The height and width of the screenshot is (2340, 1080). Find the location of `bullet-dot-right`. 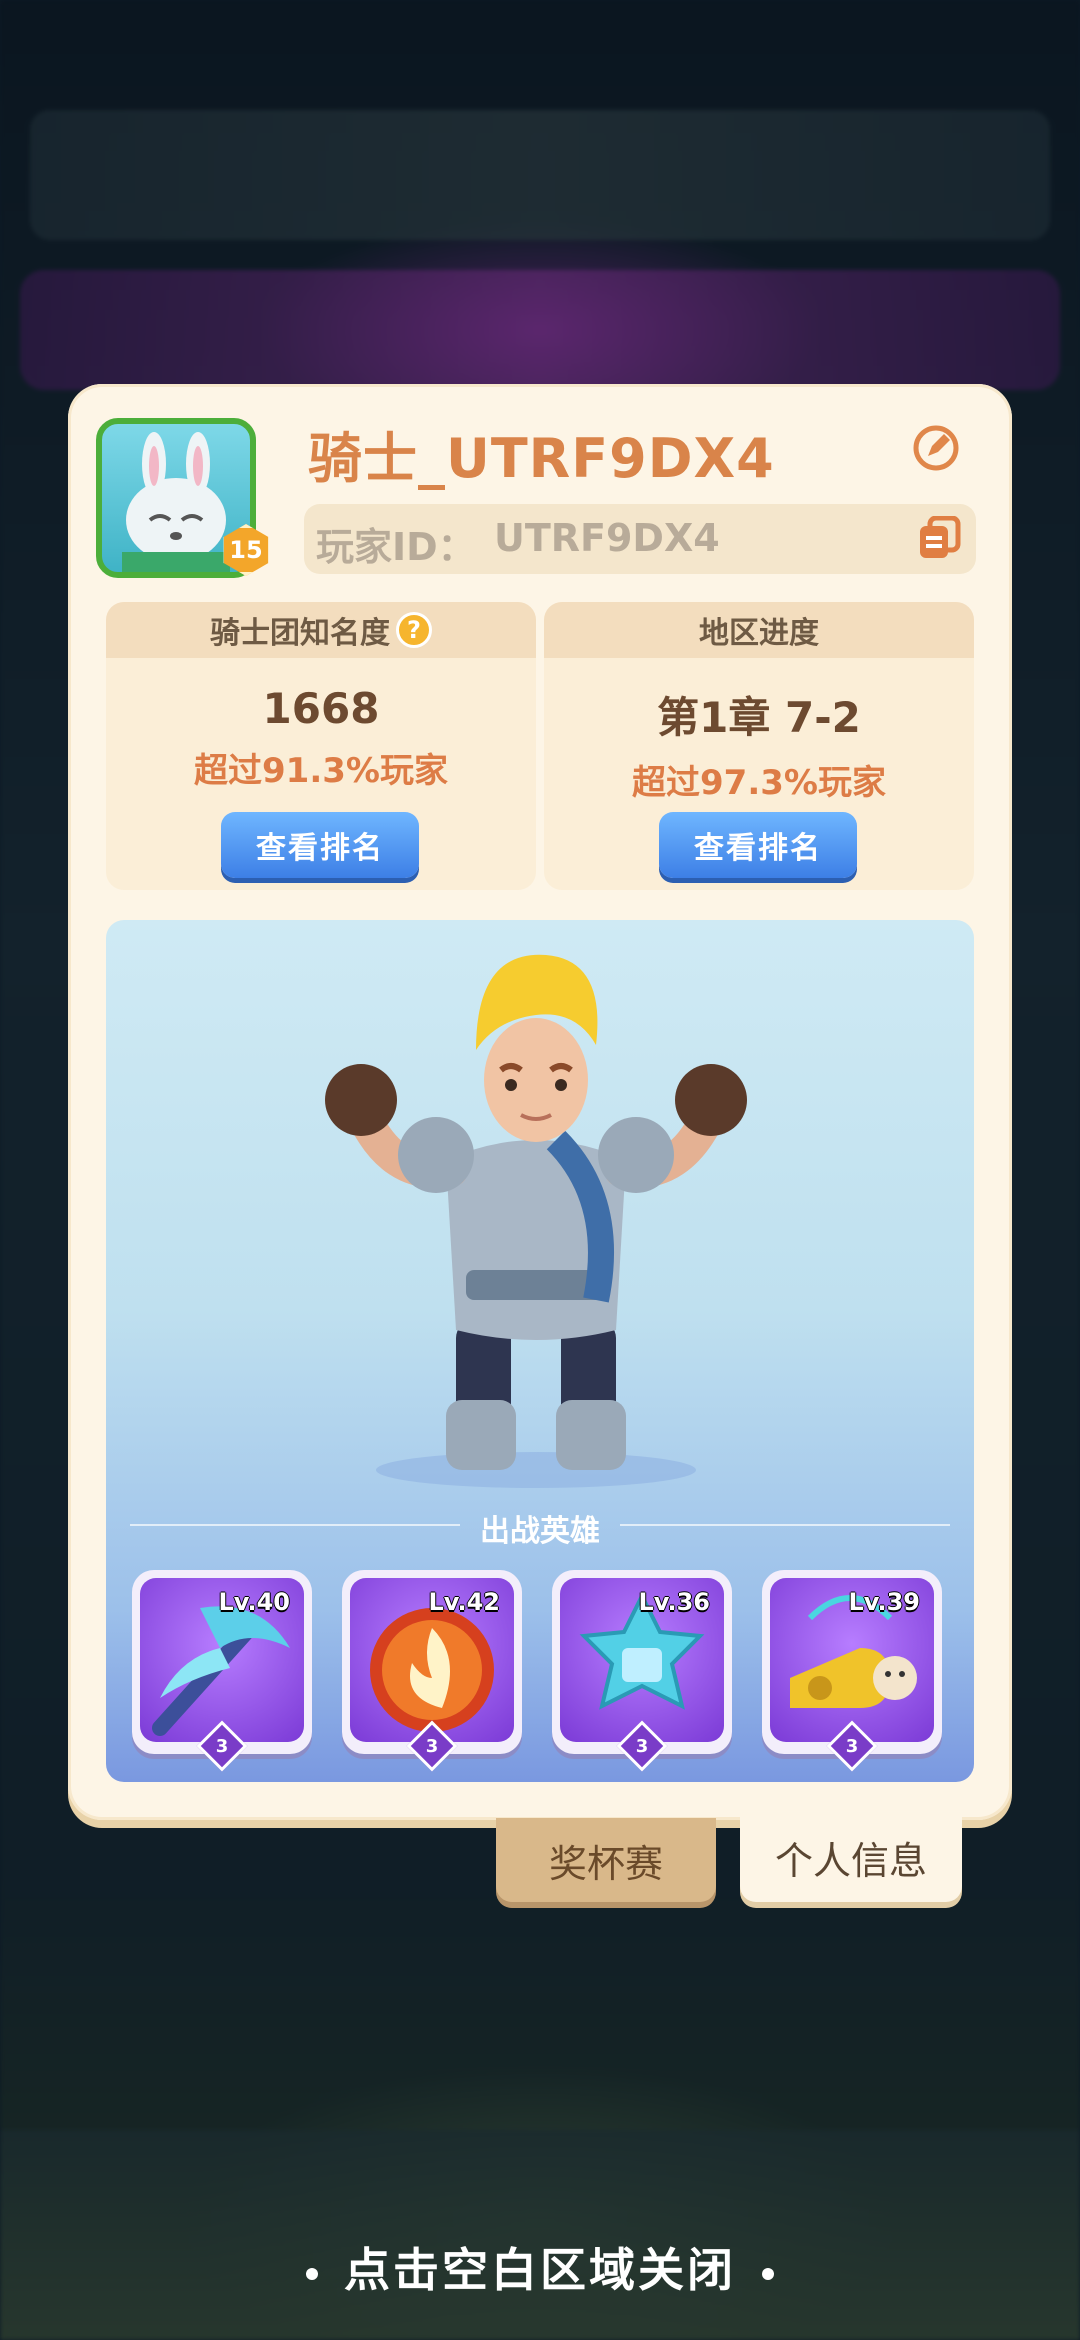

bullet-dot-right is located at coordinates (768, 2273).